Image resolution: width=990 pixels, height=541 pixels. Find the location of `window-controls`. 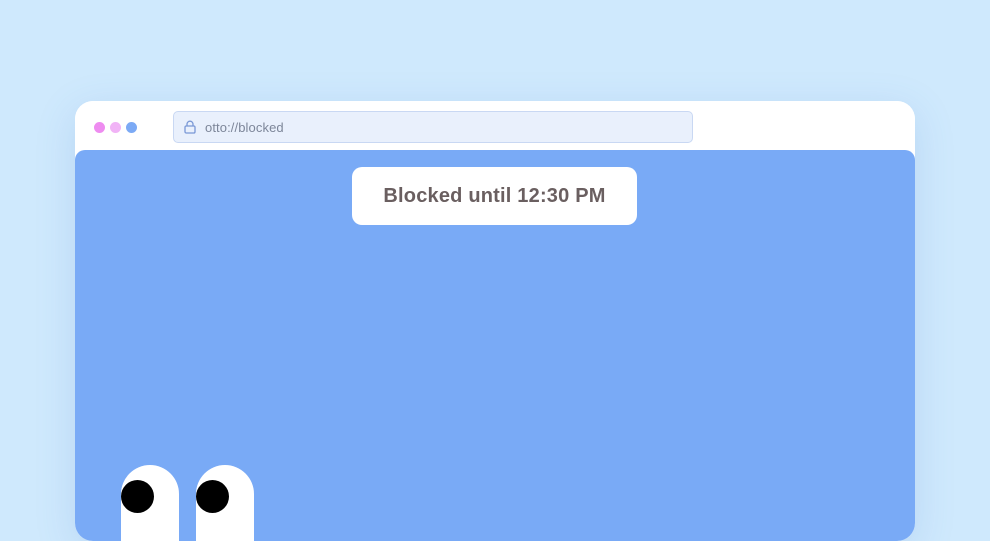

window-controls is located at coordinates (115, 127).